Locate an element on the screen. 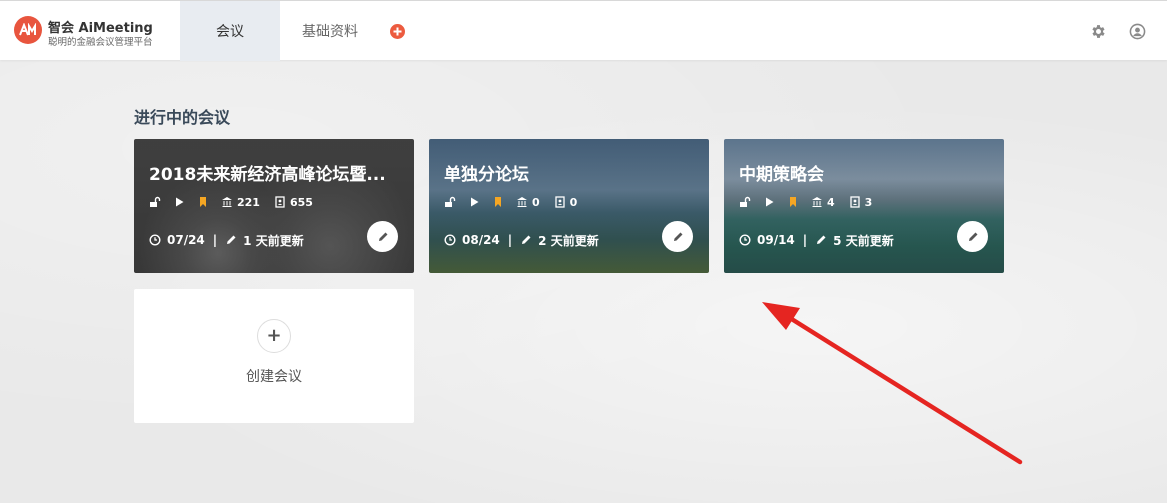 This screenshot has height=503, width=1167. attendee-count: 3 is located at coordinates (861, 202).